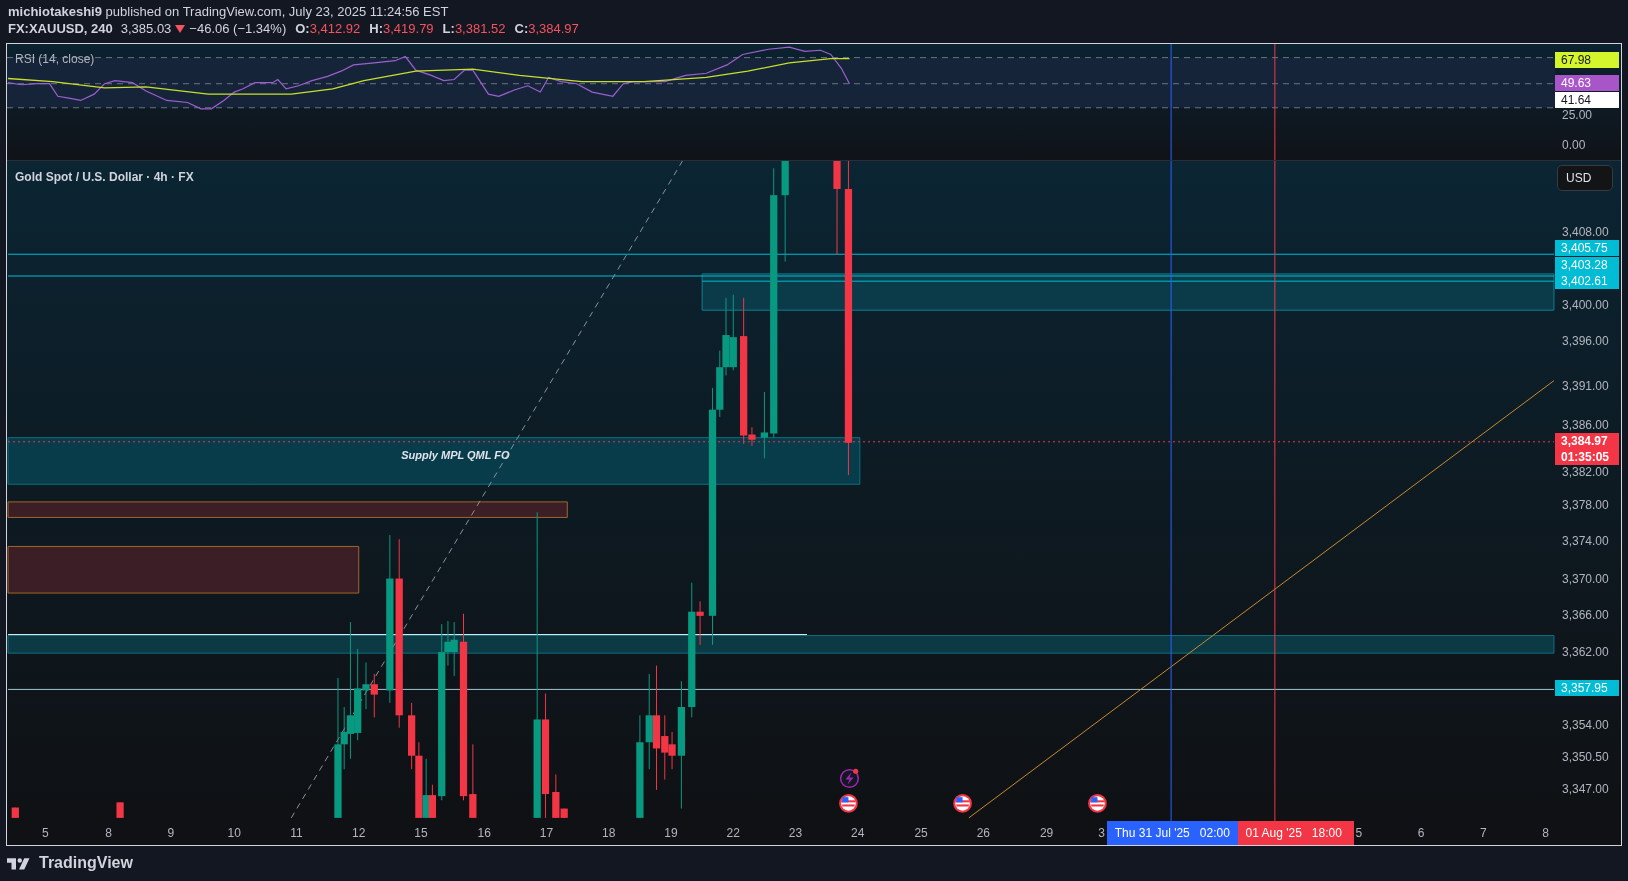 The height and width of the screenshot is (881, 1628). Describe the element at coordinates (1585, 788) in the screenshot. I see `axis-label: 3,347.00` at that location.